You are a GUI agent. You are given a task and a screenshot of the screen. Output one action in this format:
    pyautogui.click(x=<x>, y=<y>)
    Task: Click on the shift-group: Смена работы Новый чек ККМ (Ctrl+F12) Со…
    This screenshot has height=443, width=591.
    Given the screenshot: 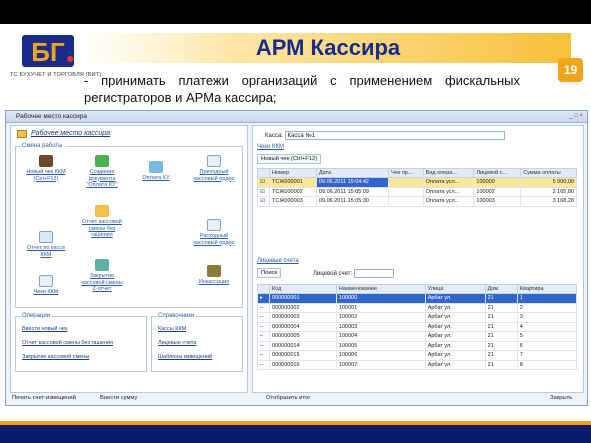 What is the action you would take?
    pyautogui.click(x=129, y=225)
    